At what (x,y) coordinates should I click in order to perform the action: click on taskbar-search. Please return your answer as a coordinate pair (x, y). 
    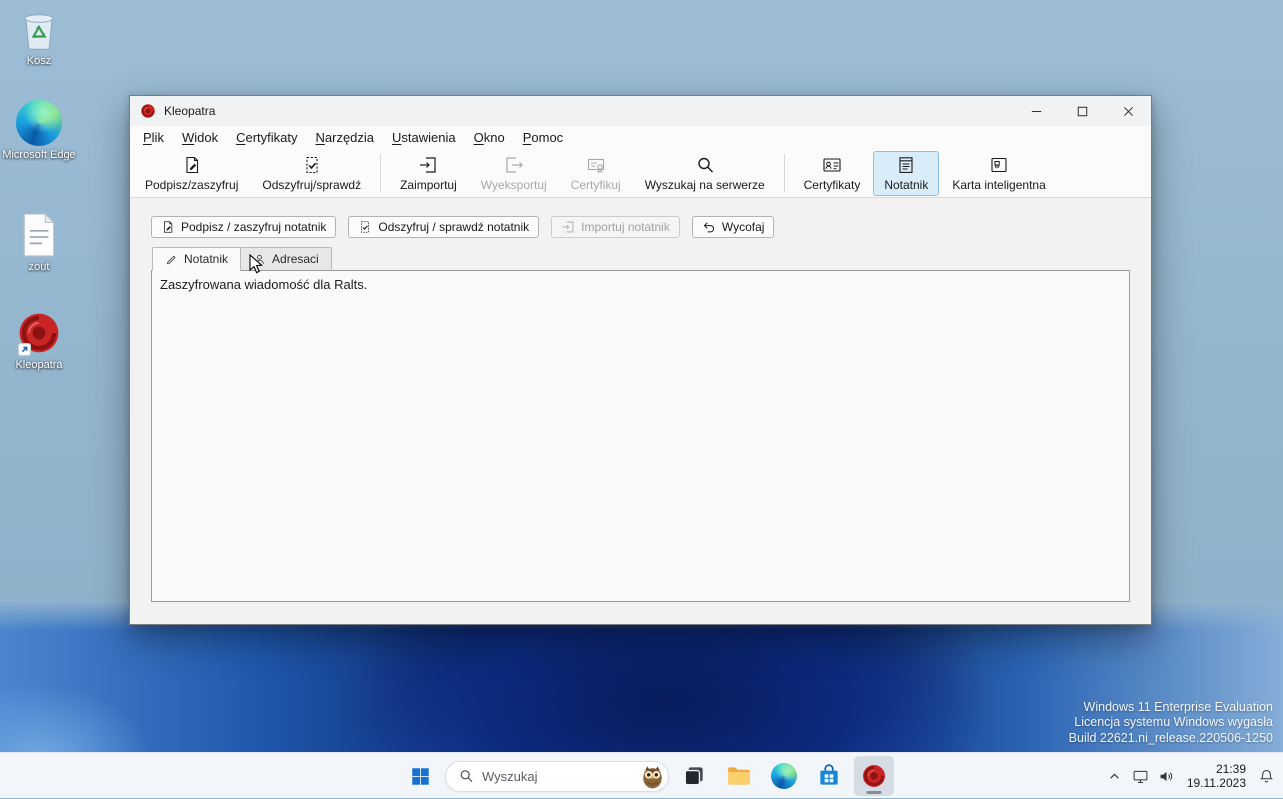
    Looking at the image, I should click on (557, 776).